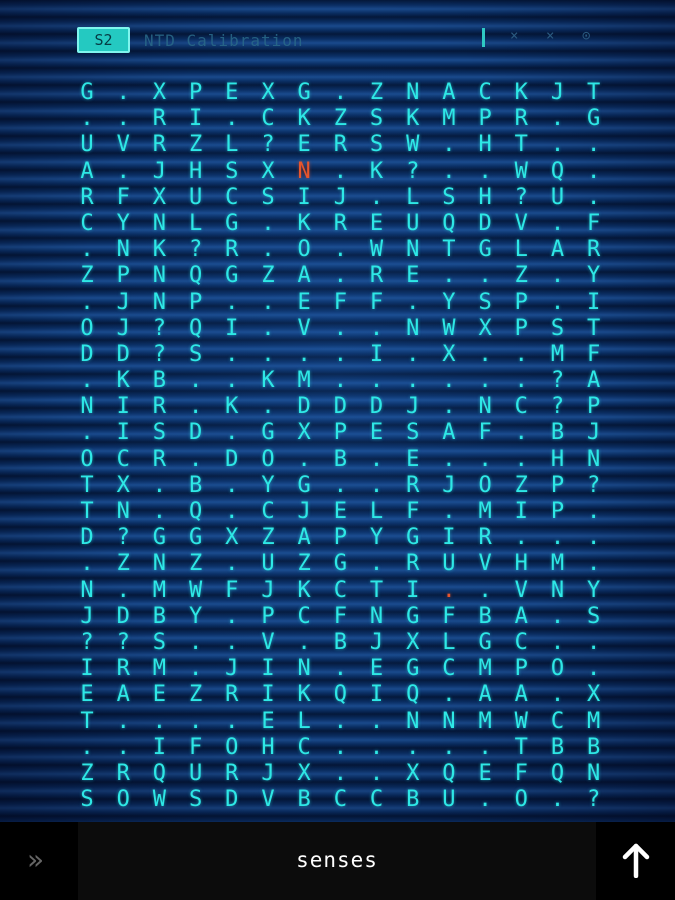 The width and height of the screenshot is (675, 900). Describe the element at coordinates (485, 145) in the screenshot. I see `grid-cell: H` at that location.